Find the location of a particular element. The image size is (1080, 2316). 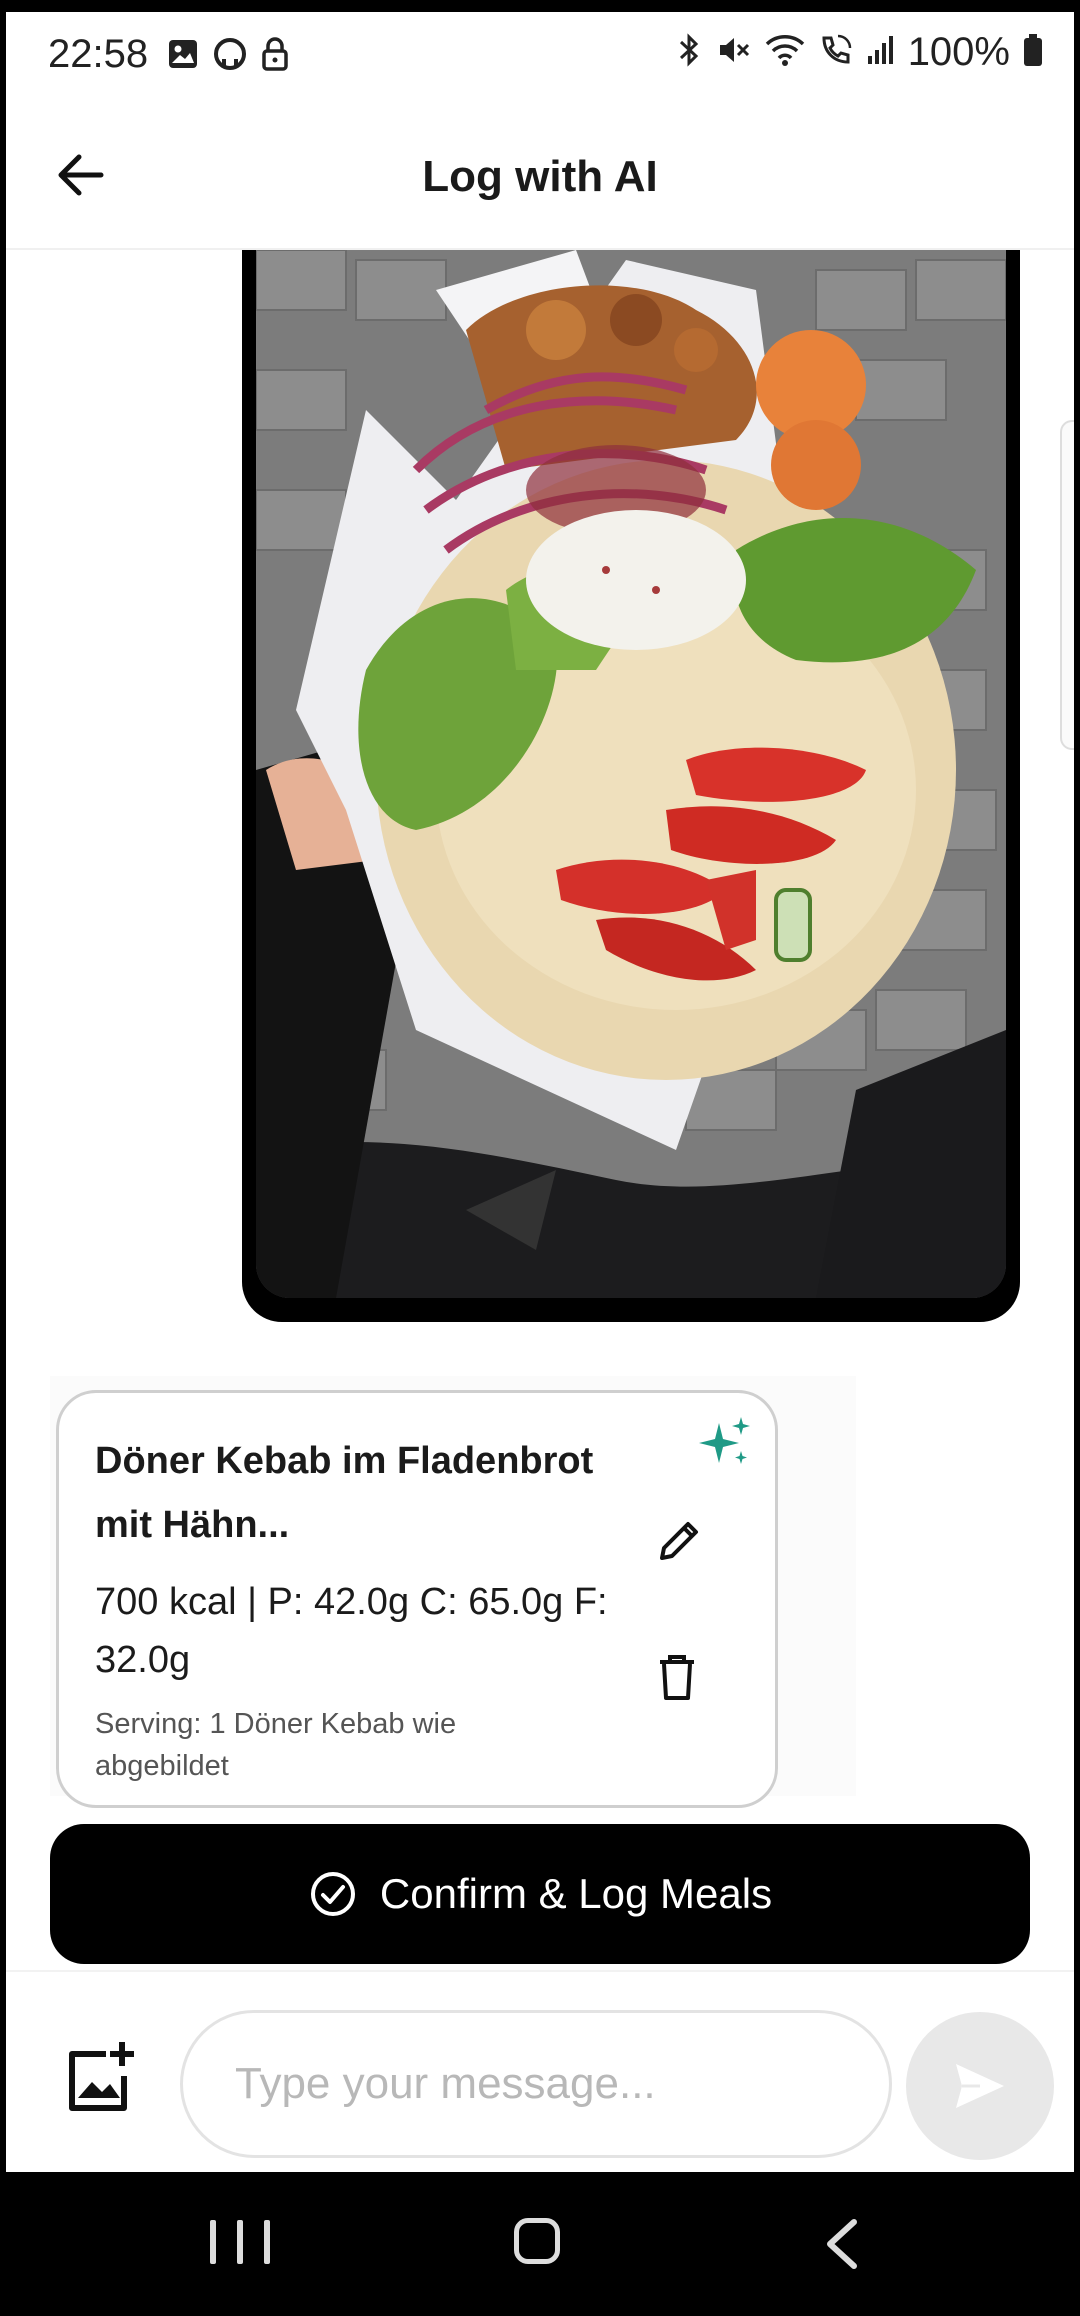

bluetooth-icon is located at coordinates (689, 52).